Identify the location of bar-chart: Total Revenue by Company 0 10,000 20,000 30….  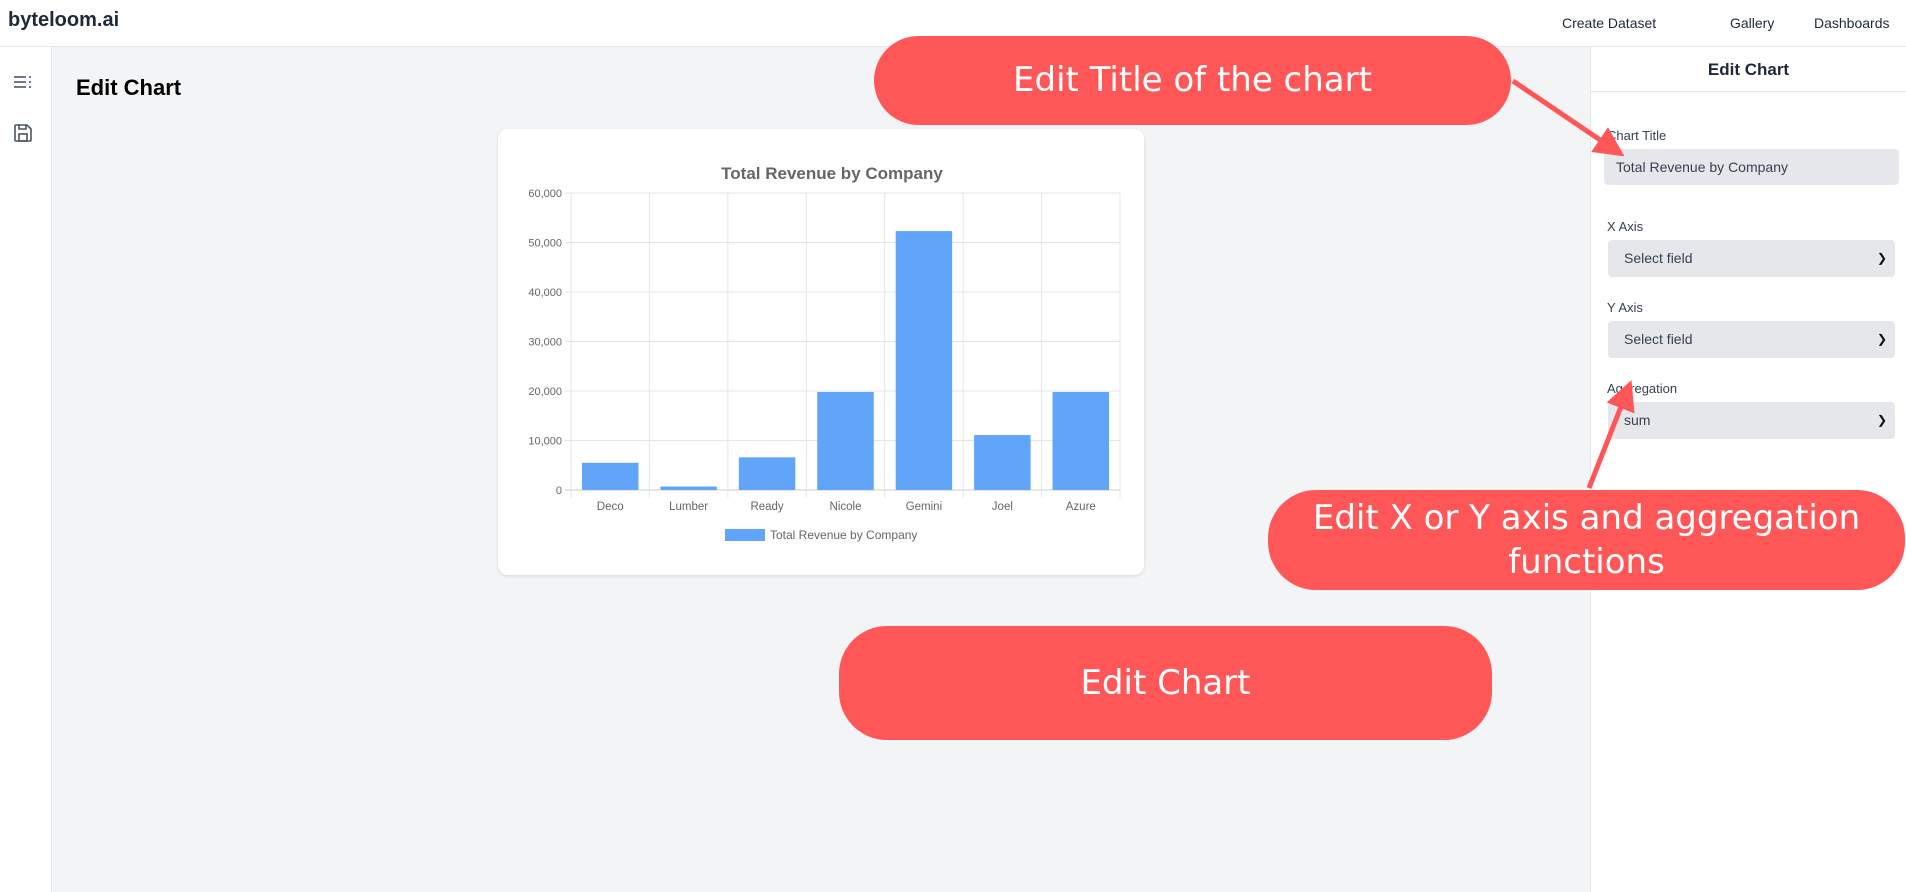
(824, 353).